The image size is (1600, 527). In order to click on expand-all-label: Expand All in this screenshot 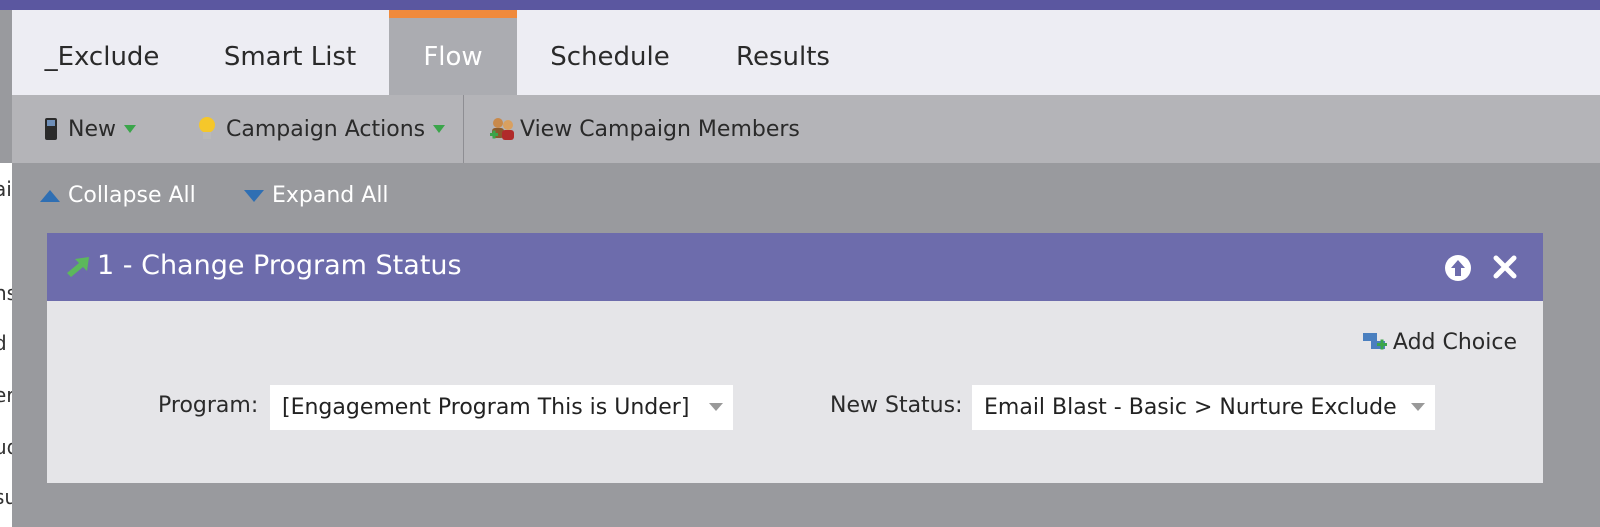, I will do `click(330, 195)`.